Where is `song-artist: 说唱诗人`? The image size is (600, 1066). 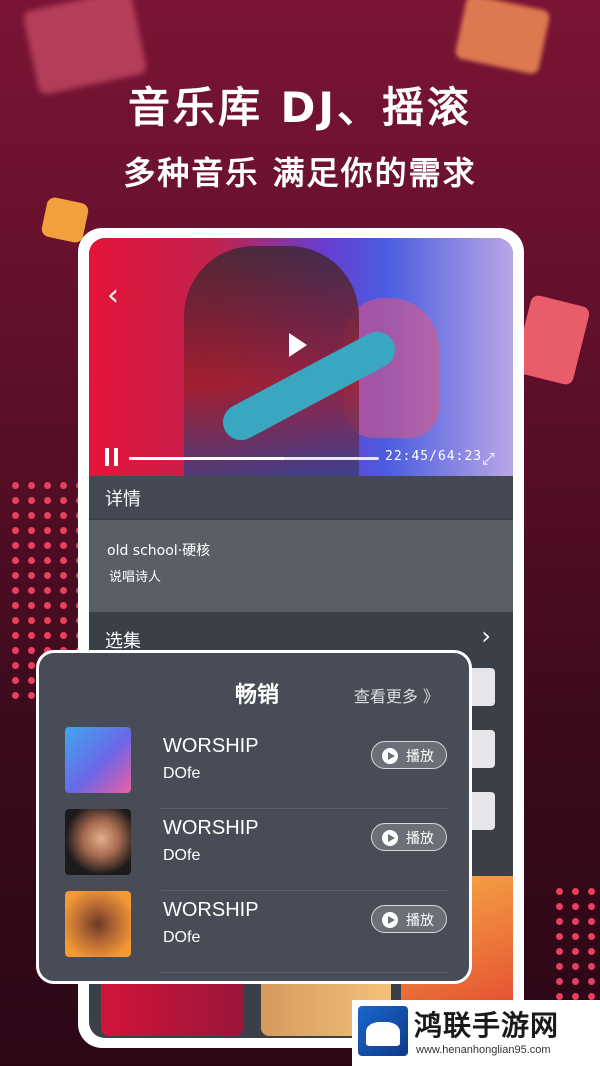 song-artist: 说唱诗人 is located at coordinates (135, 577).